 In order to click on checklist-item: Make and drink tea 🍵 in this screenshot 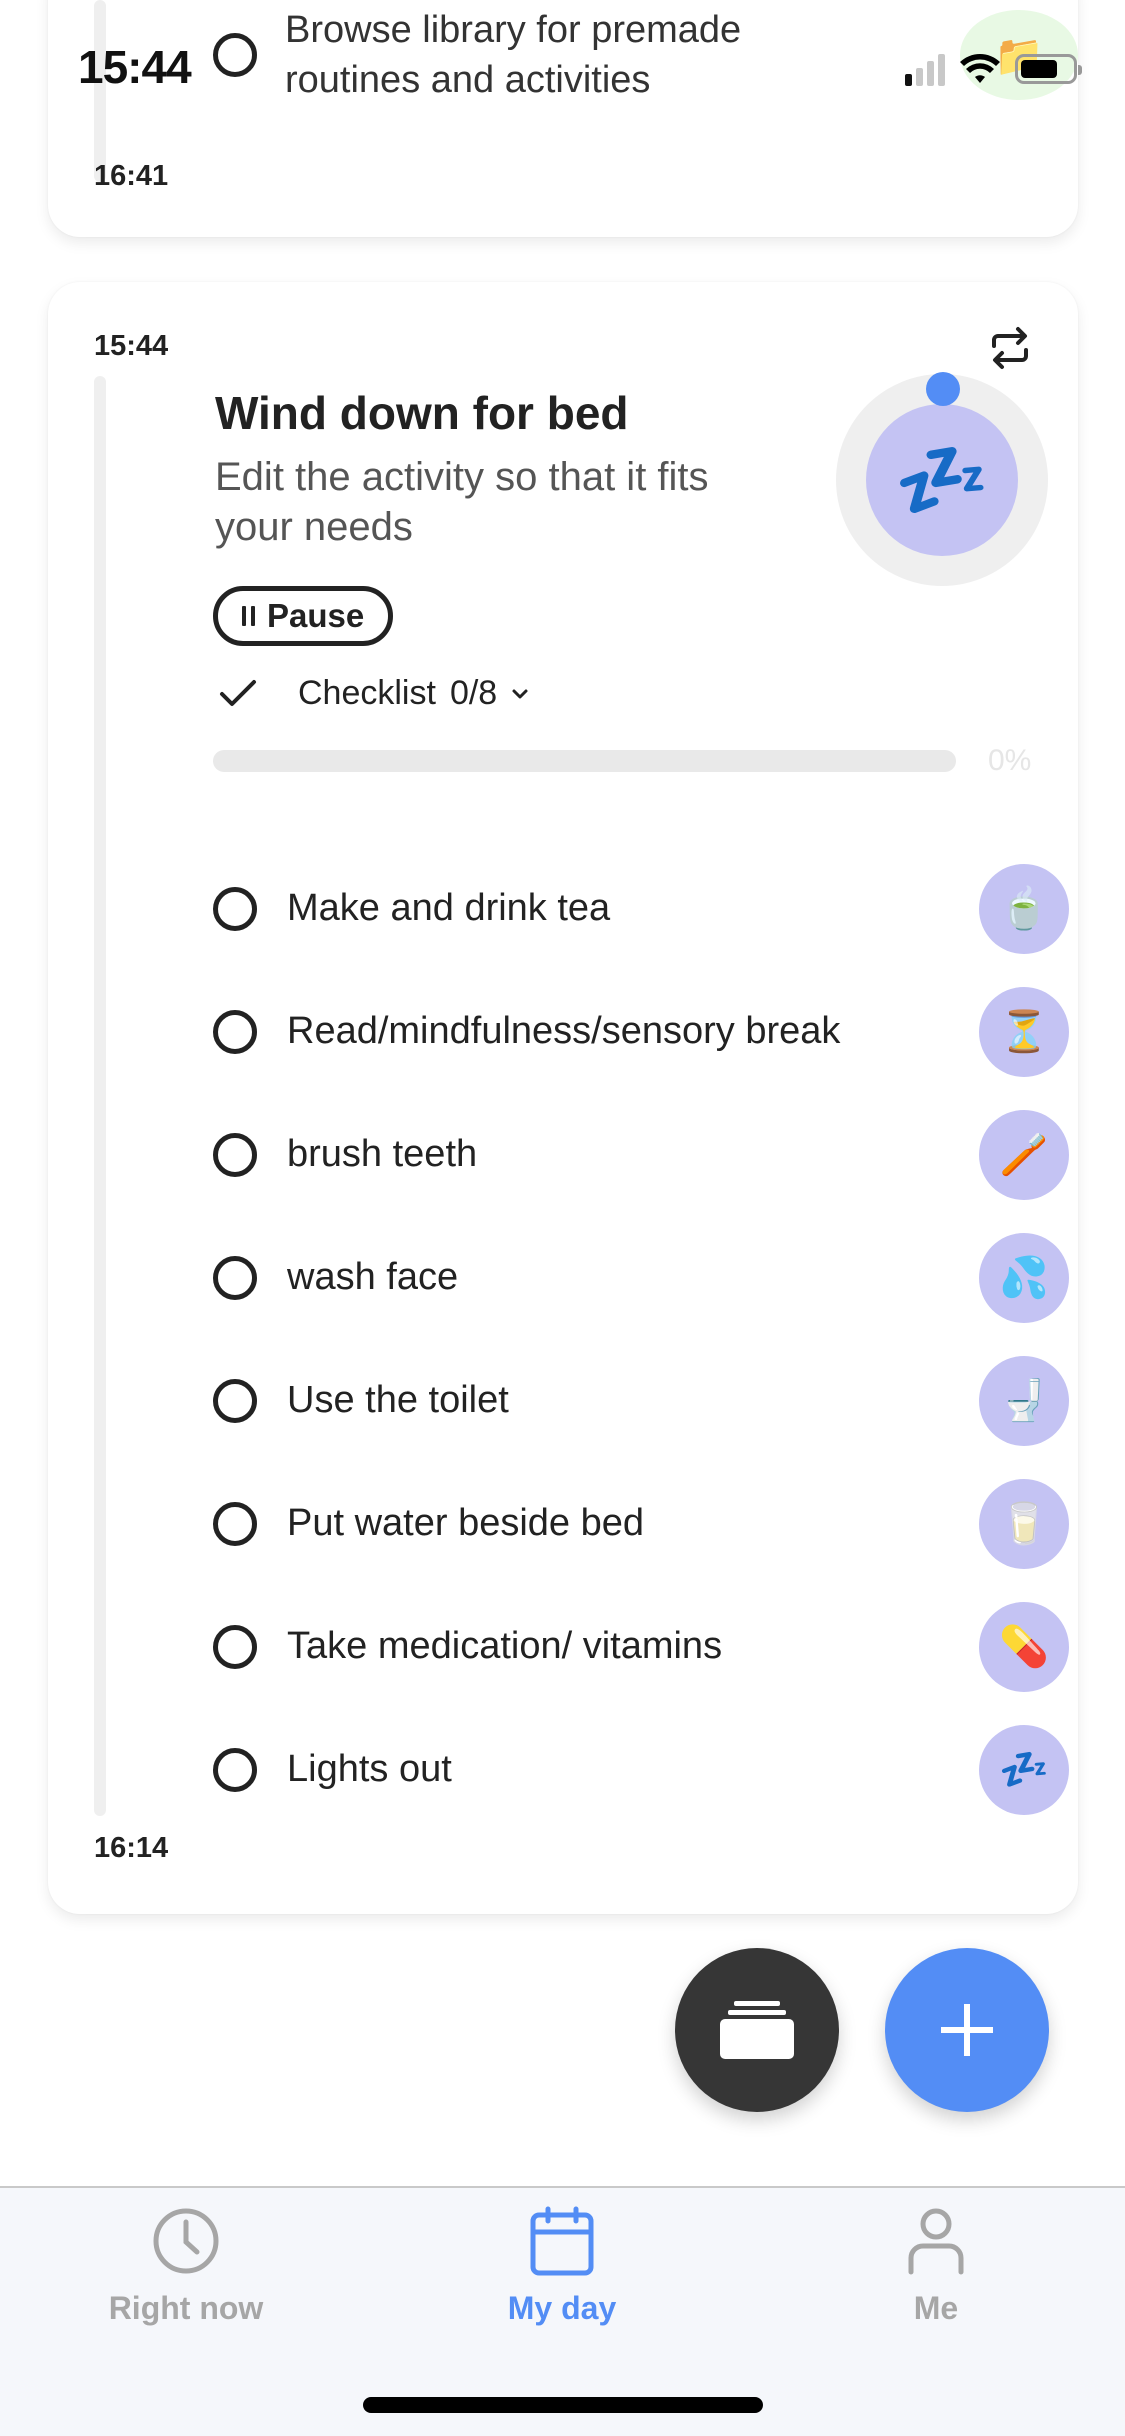, I will do `click(643, 908)`.